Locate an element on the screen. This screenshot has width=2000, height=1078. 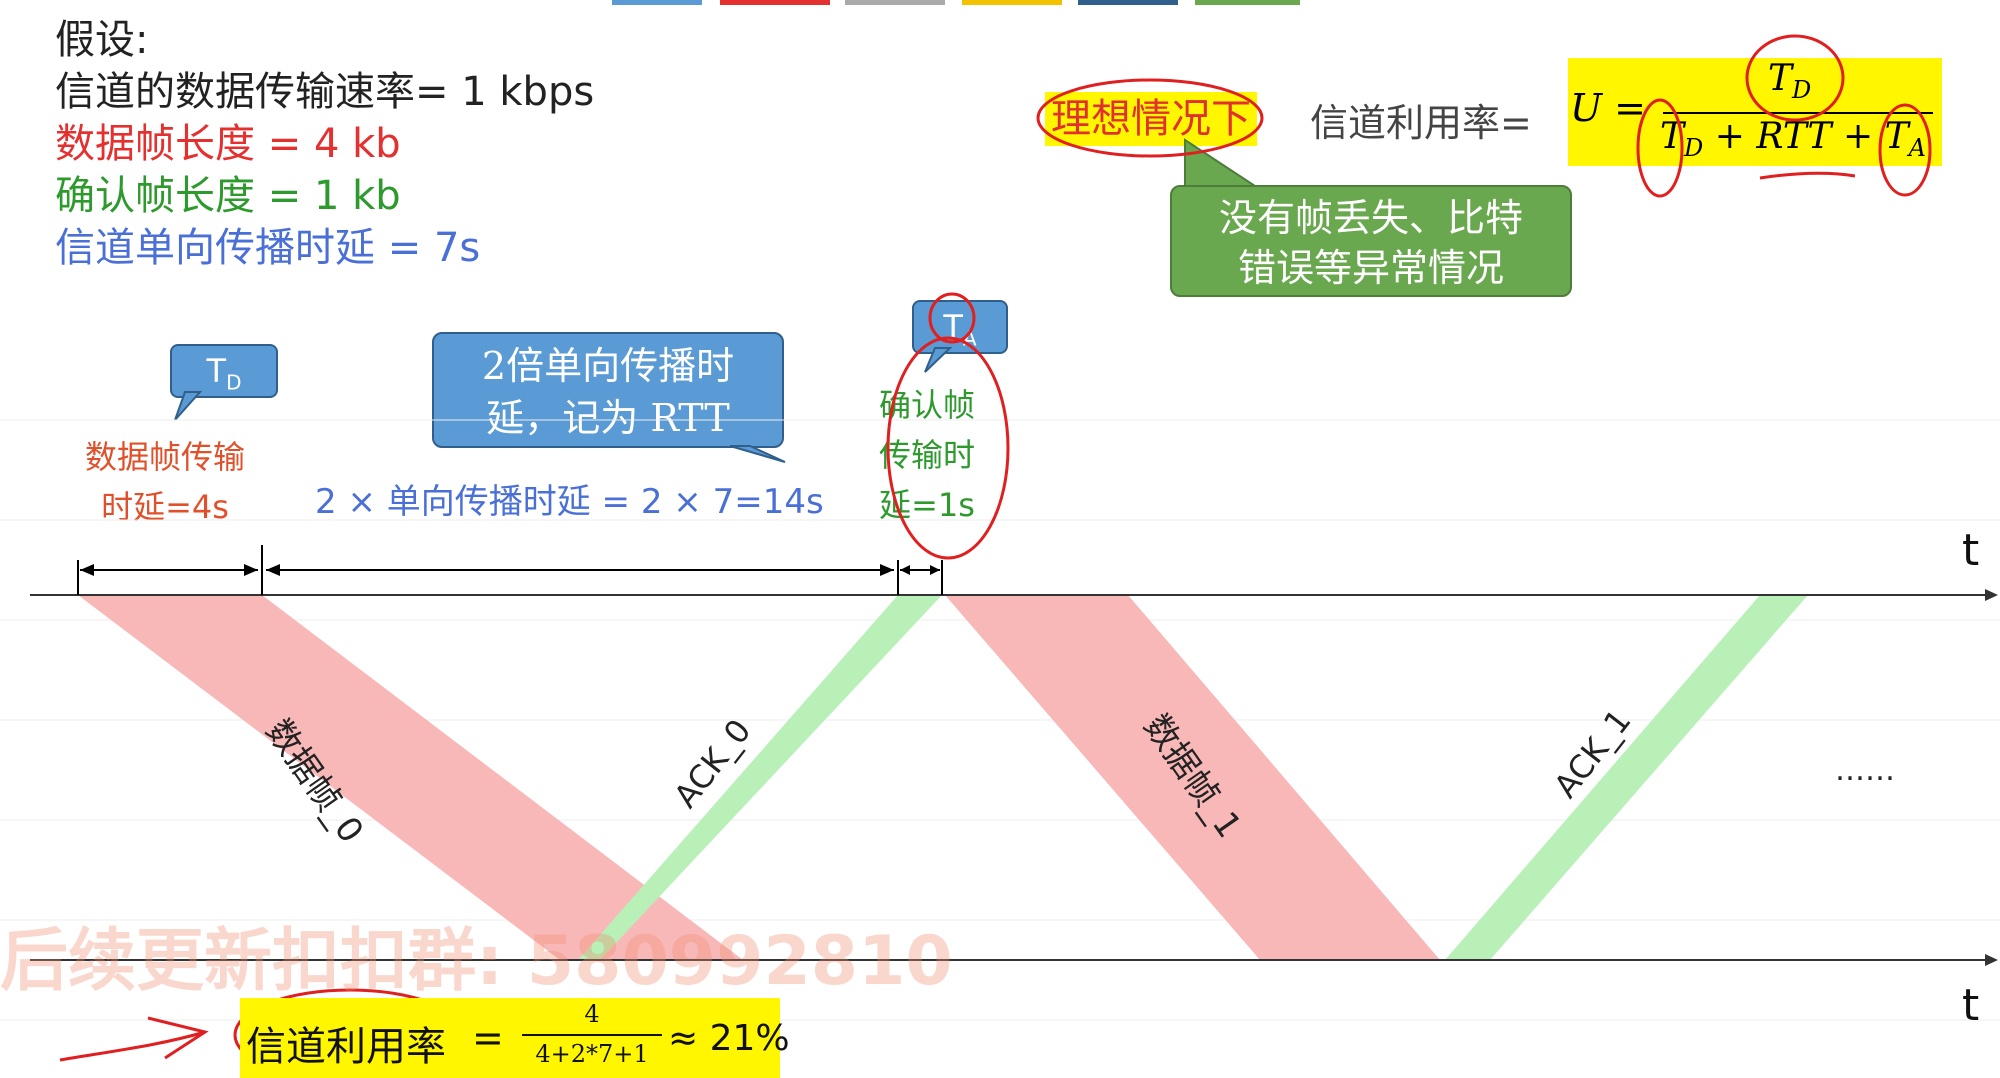
result-fraction-bar is located at coordinates (592, 1035).